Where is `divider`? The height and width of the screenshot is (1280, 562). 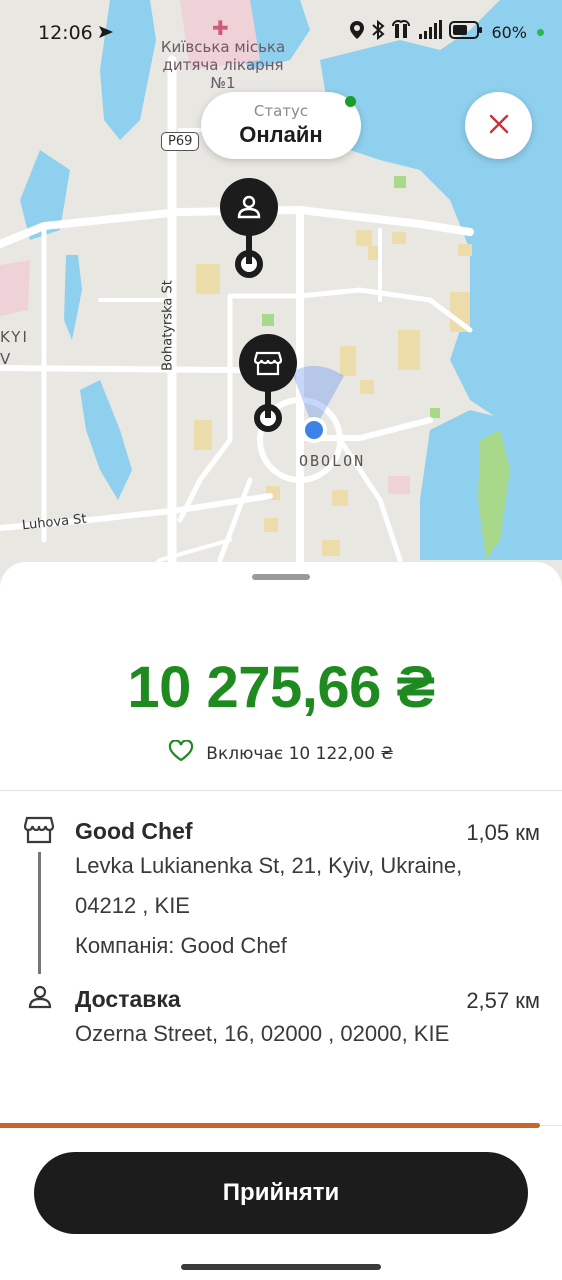
divider is located at coordinates (281, 790).